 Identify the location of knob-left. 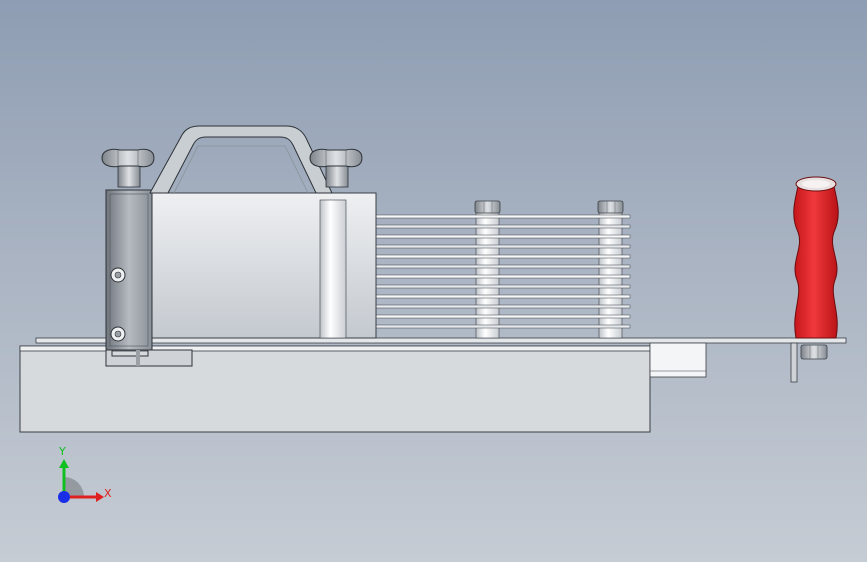
(128, 168).